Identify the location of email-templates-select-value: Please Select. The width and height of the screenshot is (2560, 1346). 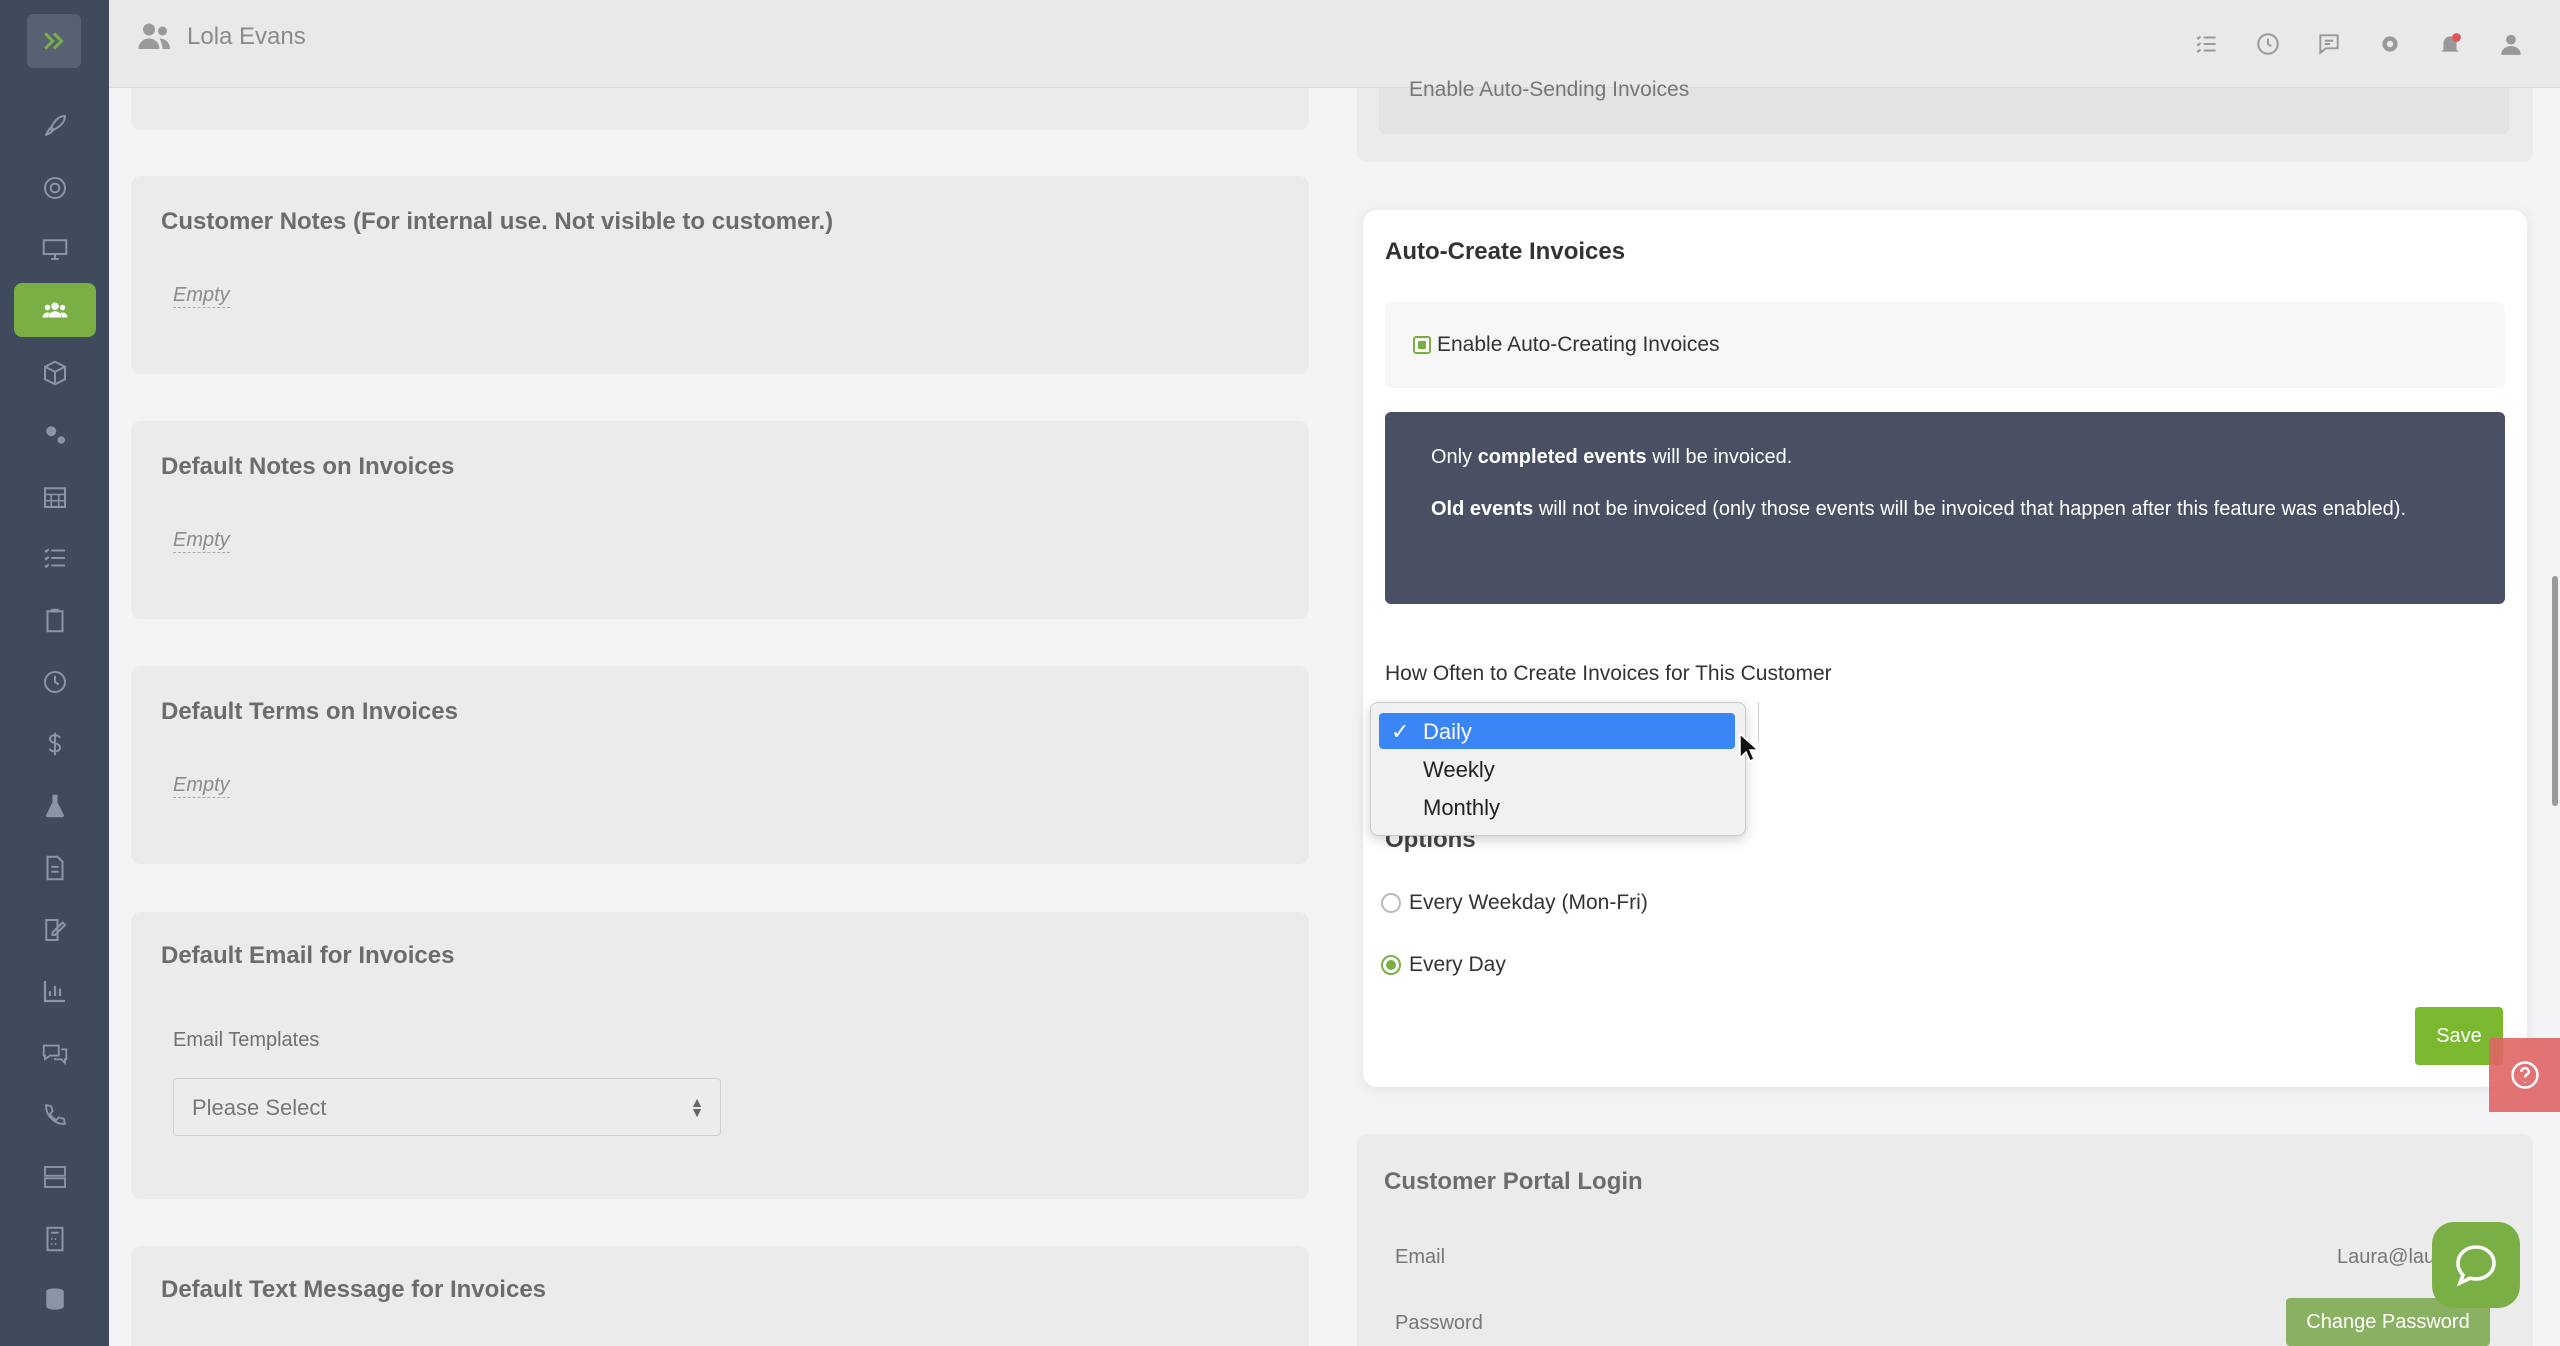
(259, 1107).